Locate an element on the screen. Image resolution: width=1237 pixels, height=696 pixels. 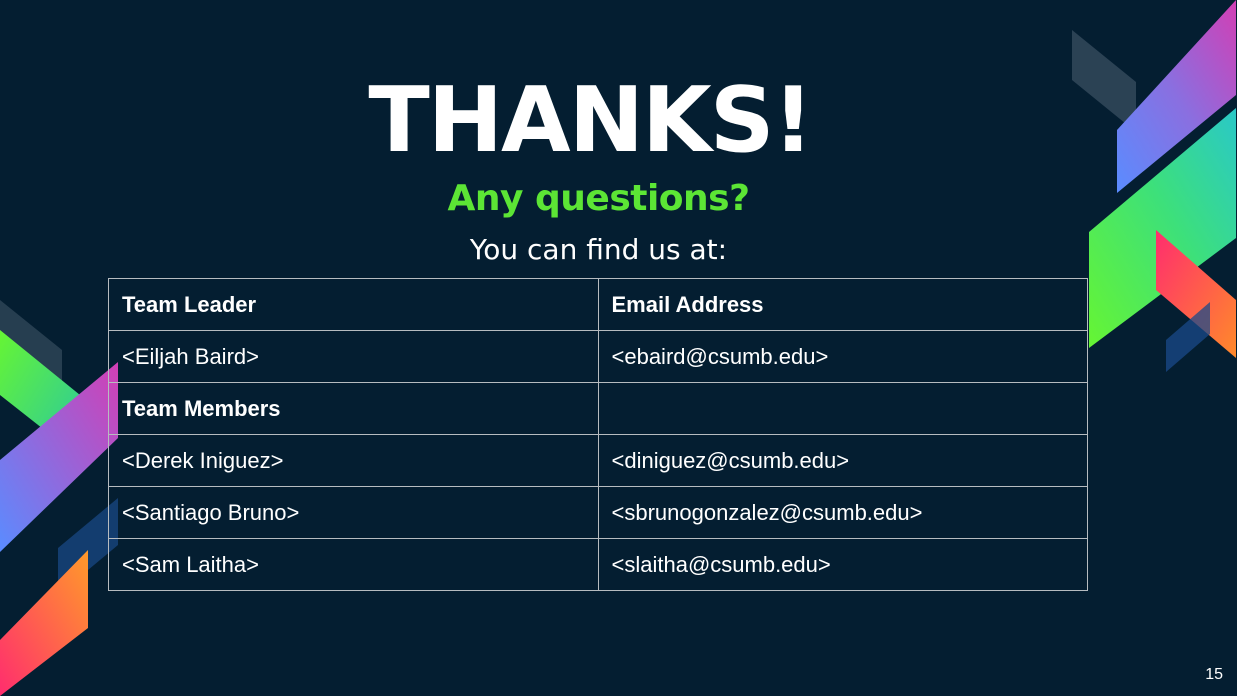
table-row: Team Leader Email Address is located at coordinates (598, 304).